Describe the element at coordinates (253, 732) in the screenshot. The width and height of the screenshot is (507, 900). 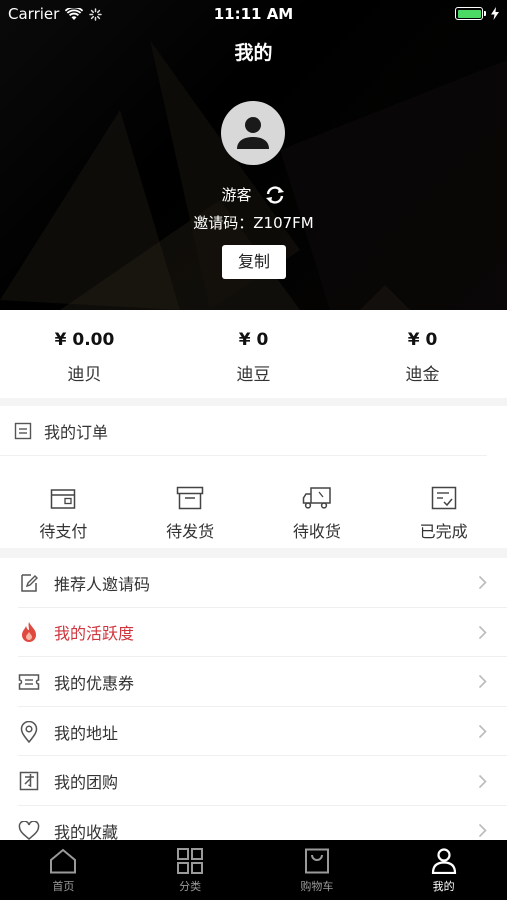
I see `menu-address: 我的地址` at that location.